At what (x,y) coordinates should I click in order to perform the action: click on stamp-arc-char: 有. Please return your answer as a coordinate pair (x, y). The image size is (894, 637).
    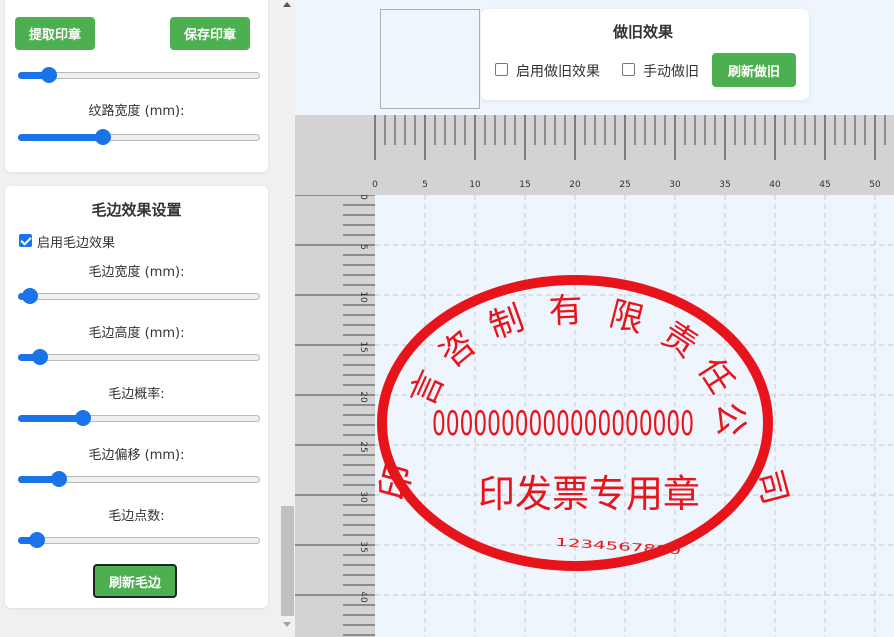
    Looking at the image, I should click on (566, 310).